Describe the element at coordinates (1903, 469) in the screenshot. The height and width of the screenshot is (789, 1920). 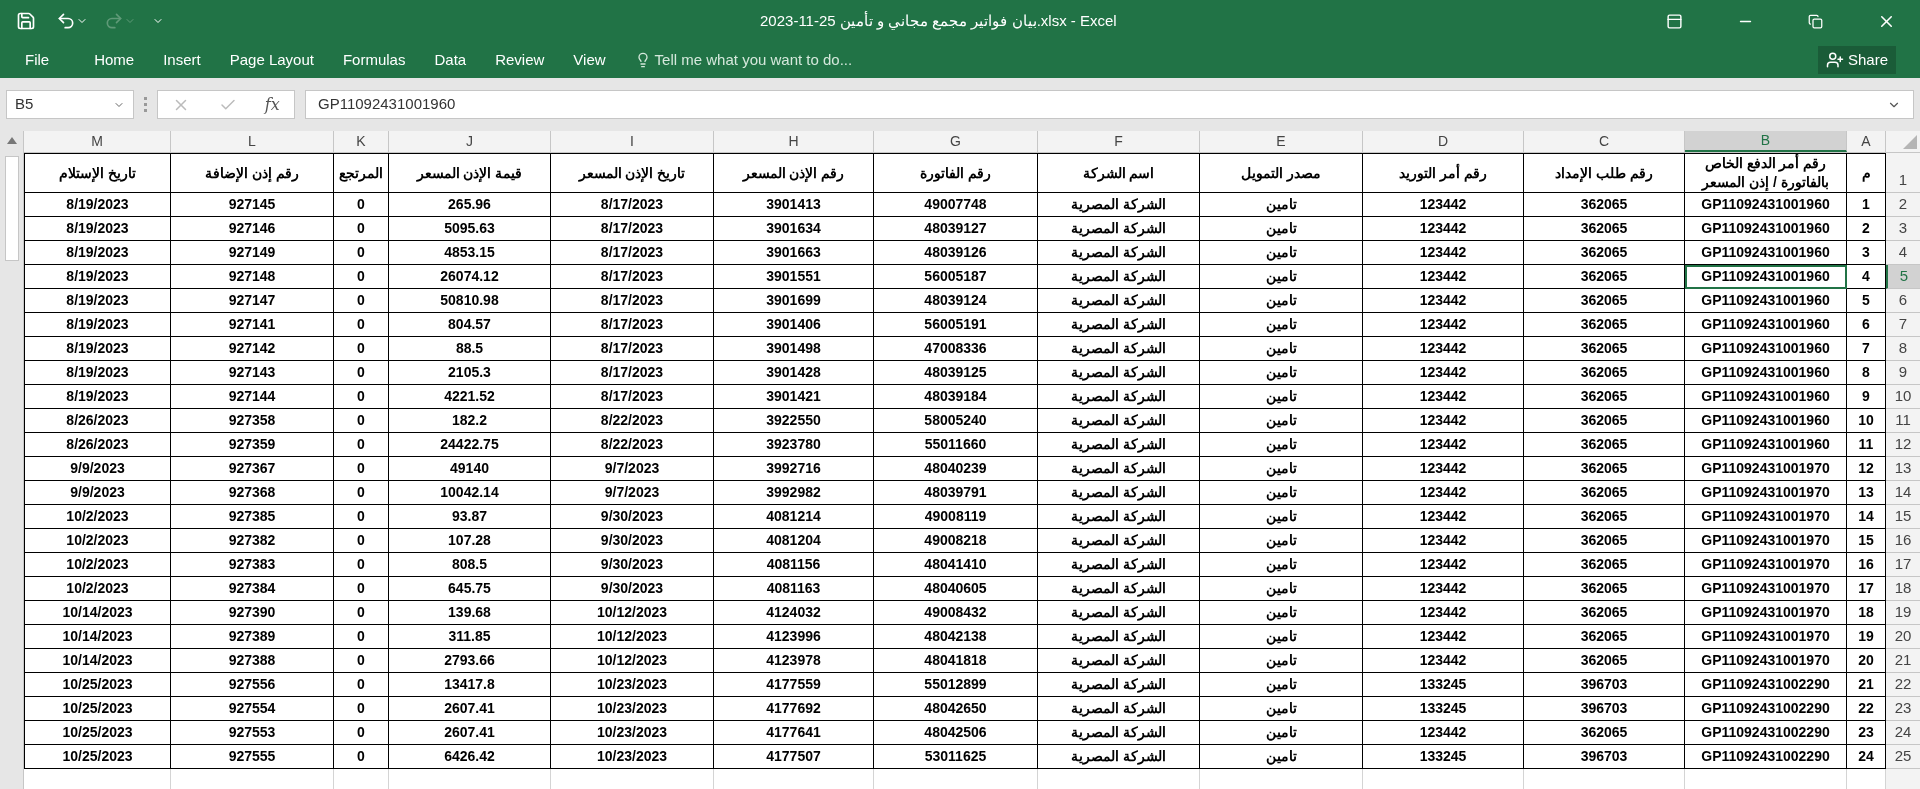
I see `row-header: 13` at that location.